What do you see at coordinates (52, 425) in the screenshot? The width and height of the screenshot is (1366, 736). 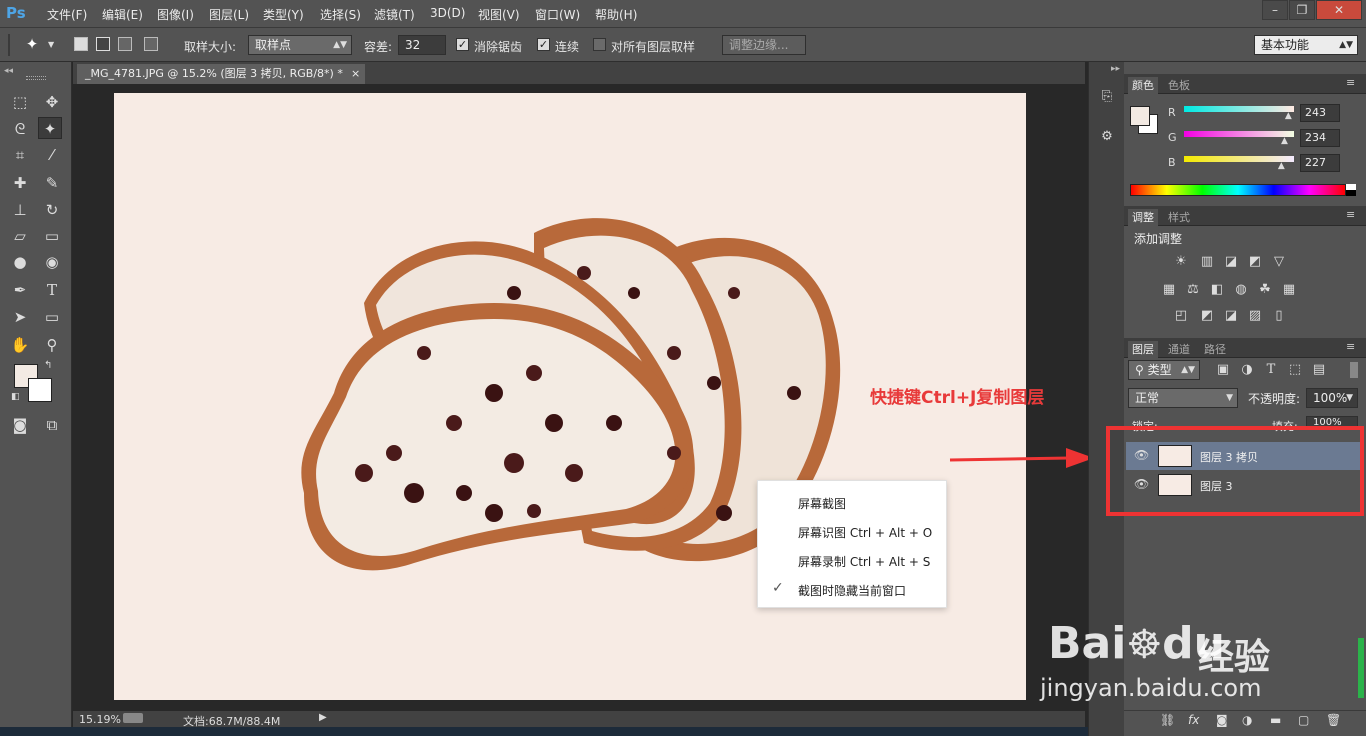 I see `screen-mode-icon: ⧉` at bounding box center [52, 425].